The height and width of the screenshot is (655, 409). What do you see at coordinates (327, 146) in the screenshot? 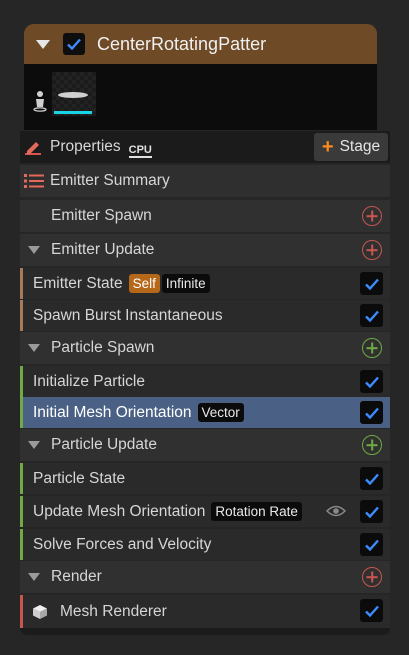
I see `plus-icon: +` at bounding box center [327, 146].